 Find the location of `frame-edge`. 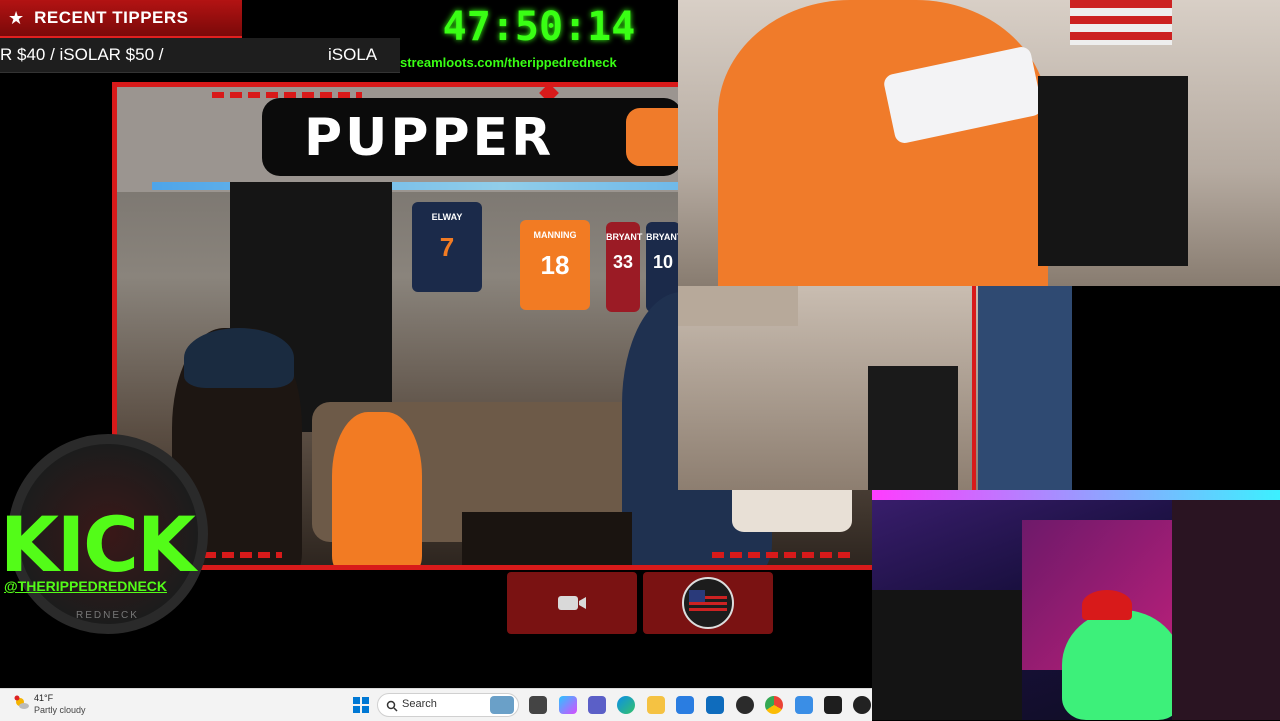

frame-edge is located at coordinates (974, 388).